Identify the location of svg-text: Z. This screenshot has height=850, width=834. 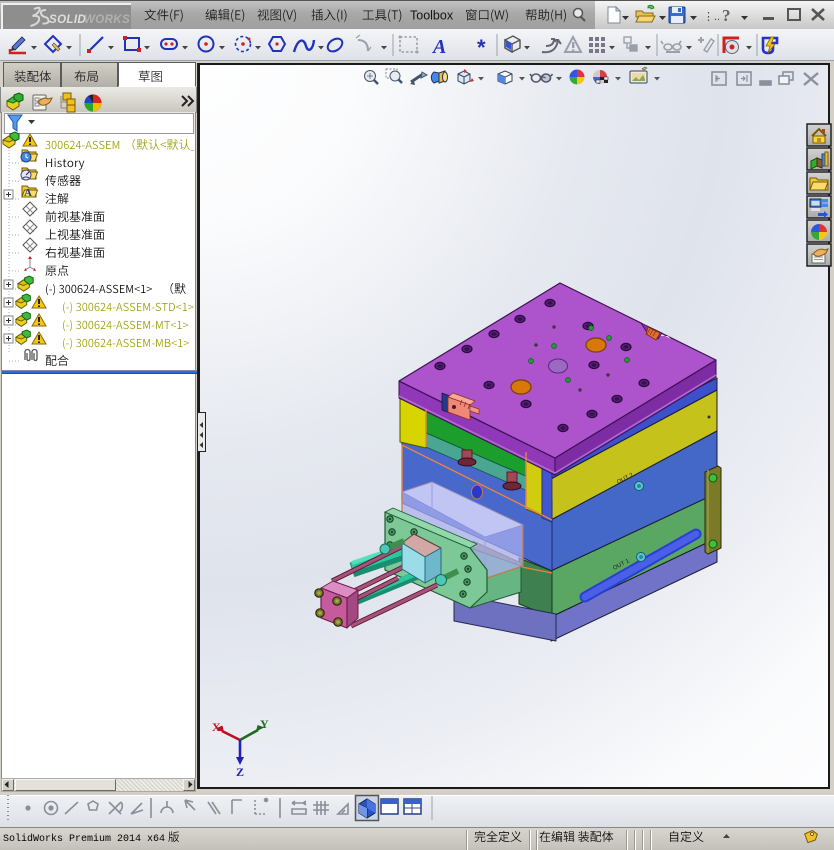
(240, 772).